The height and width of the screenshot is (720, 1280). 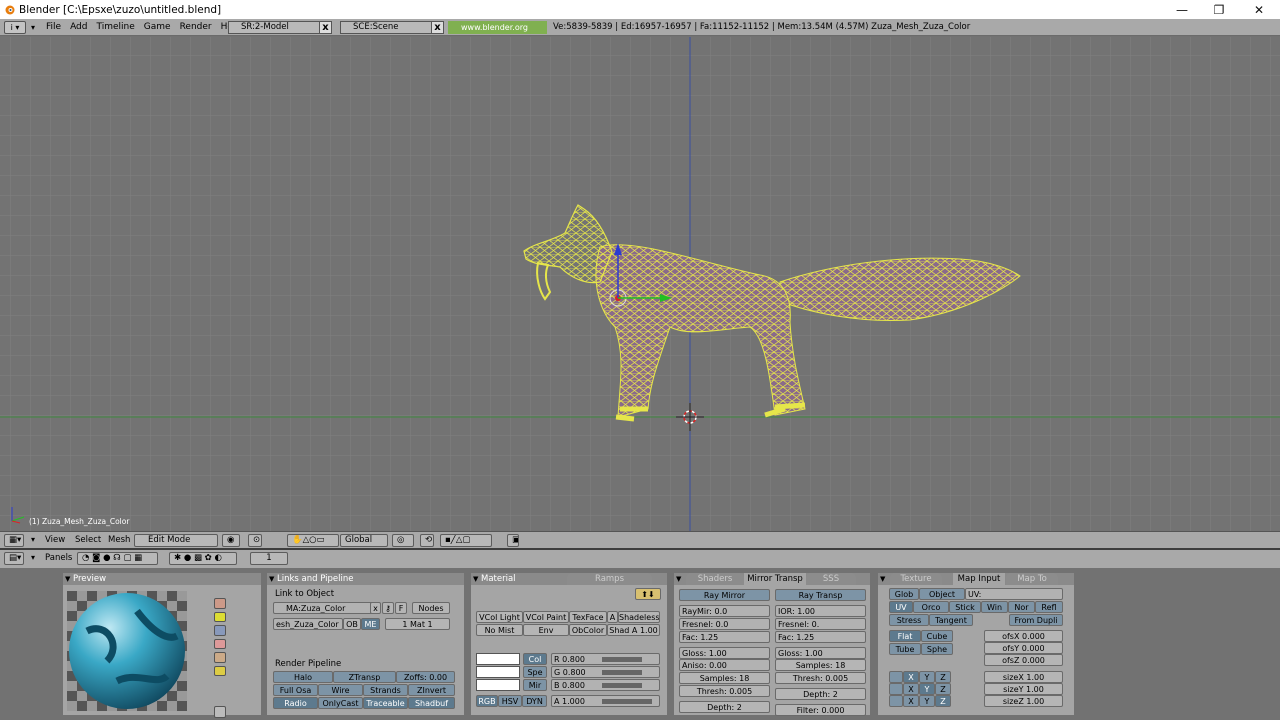 What do you see at coordinates (466, 540) in the screenshot?
I see `select-mode-icons: ▪╱△▢` at bounding box center [466, 540].